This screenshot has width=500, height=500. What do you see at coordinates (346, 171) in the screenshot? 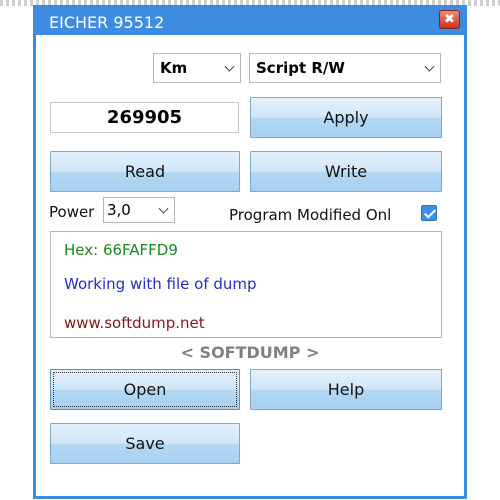
I see `write-button: Write` at bounding box center [346, 171].